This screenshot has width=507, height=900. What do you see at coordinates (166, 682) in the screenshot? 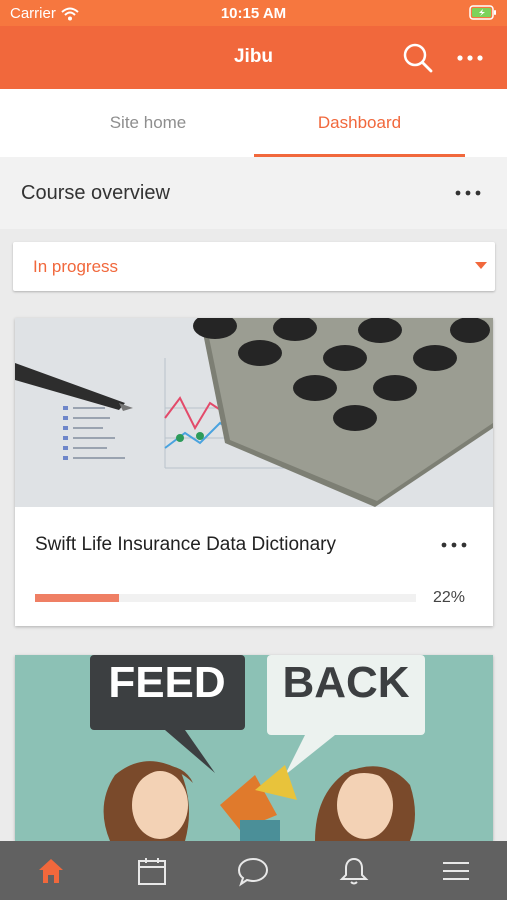
I see `feed-text: FEED` at bounding box center [166, 682].